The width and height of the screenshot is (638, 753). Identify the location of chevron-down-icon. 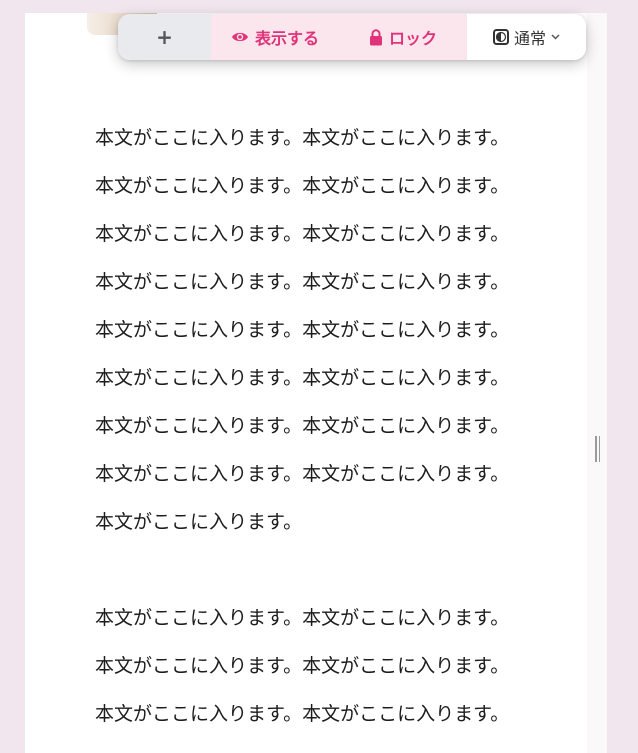
(555, 37).